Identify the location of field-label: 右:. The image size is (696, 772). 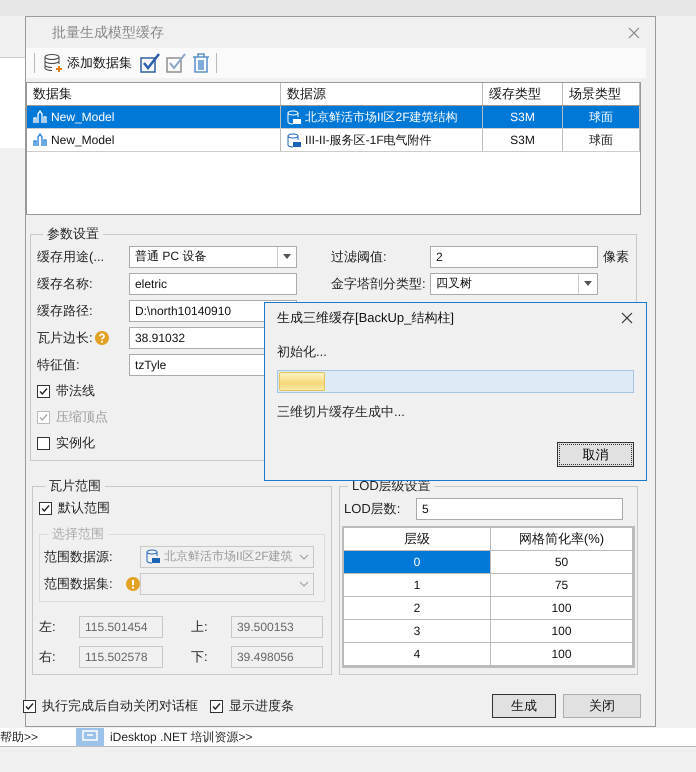
(48, 657).